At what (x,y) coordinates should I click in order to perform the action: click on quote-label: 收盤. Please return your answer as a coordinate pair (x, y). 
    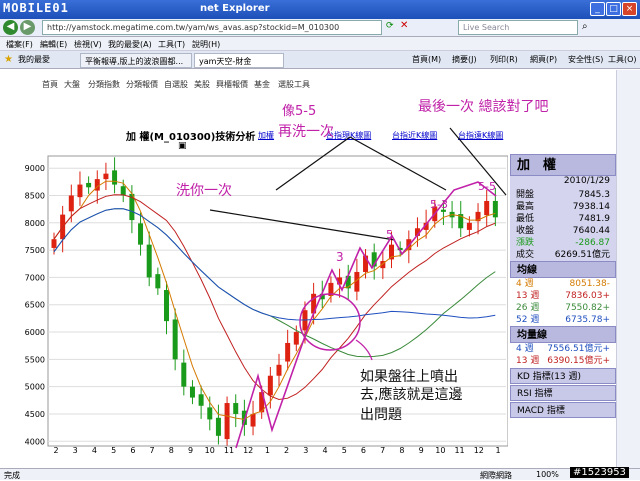
    Looking at the image, I should click on (525, 231).